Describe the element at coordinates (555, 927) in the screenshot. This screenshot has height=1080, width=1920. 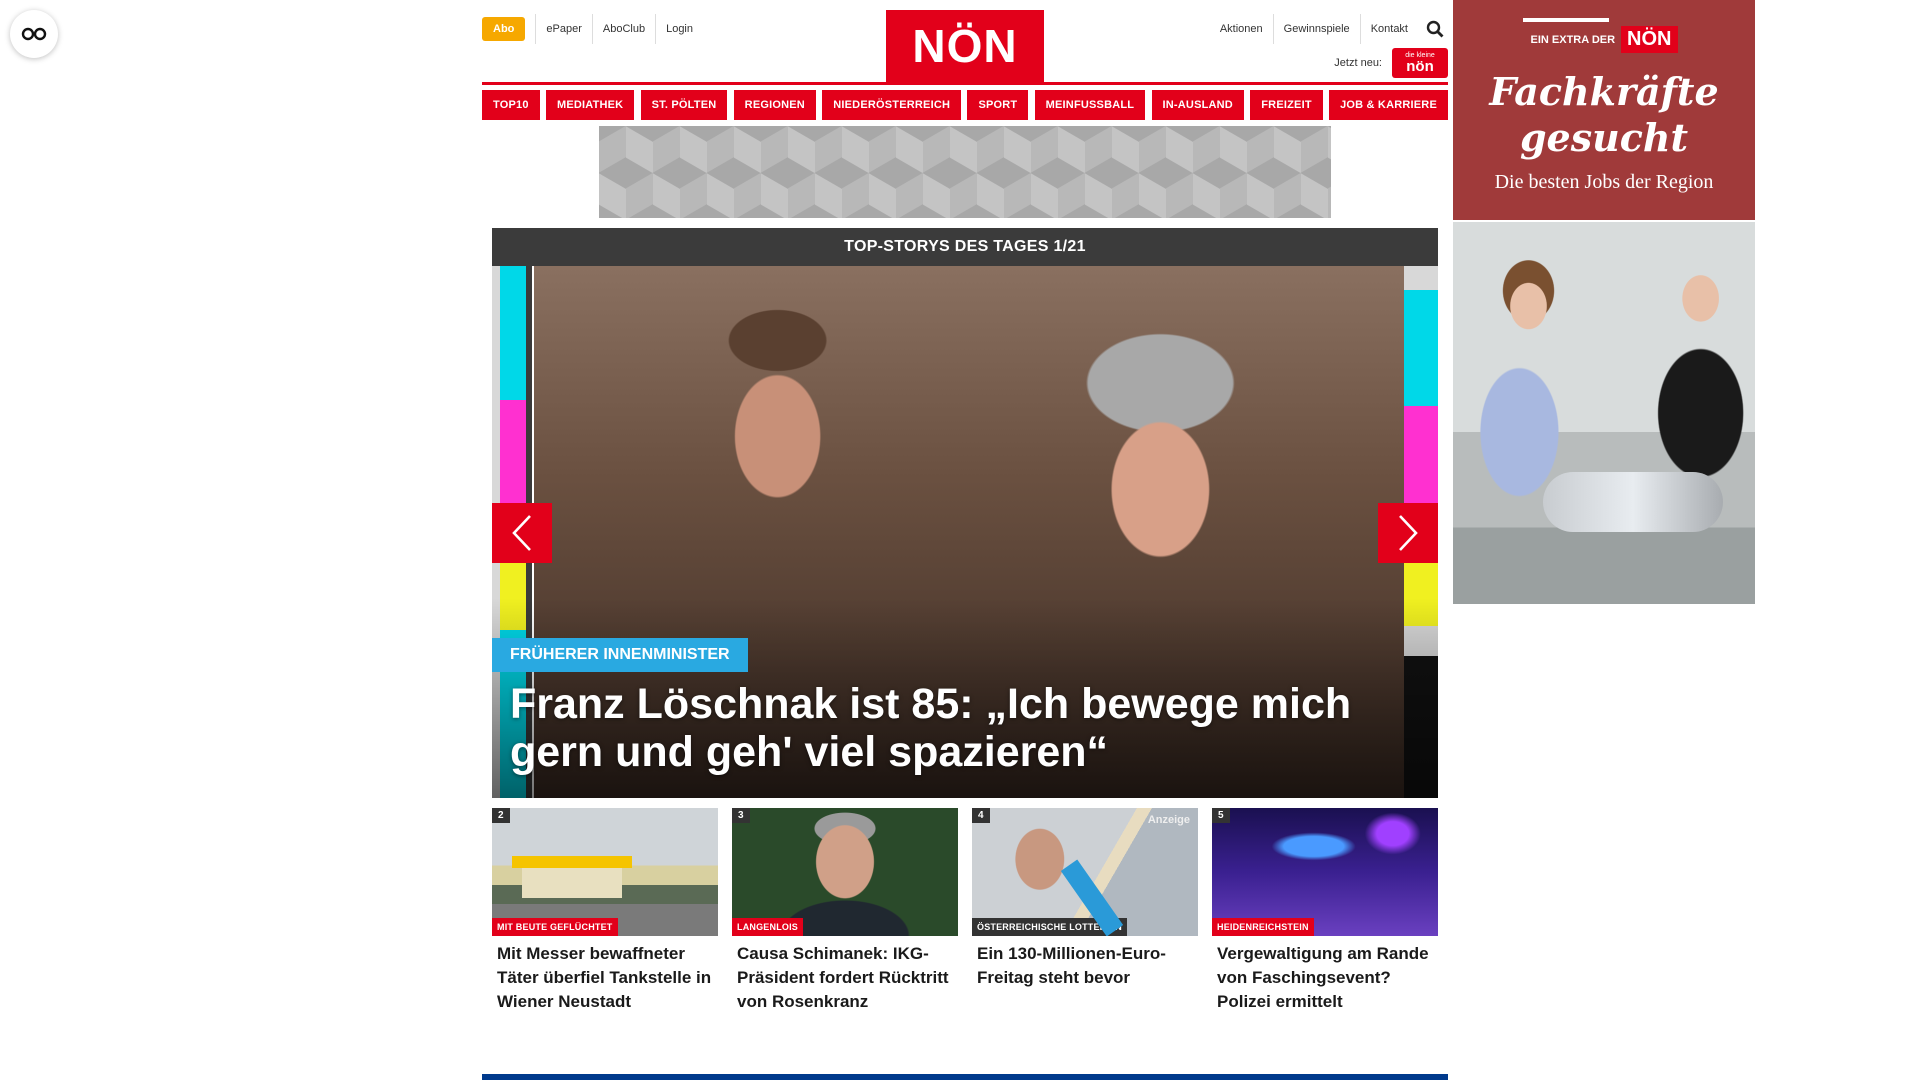
I see `story-card-kicker: MIT BEUTE GEFLÜCHTET` at that location.